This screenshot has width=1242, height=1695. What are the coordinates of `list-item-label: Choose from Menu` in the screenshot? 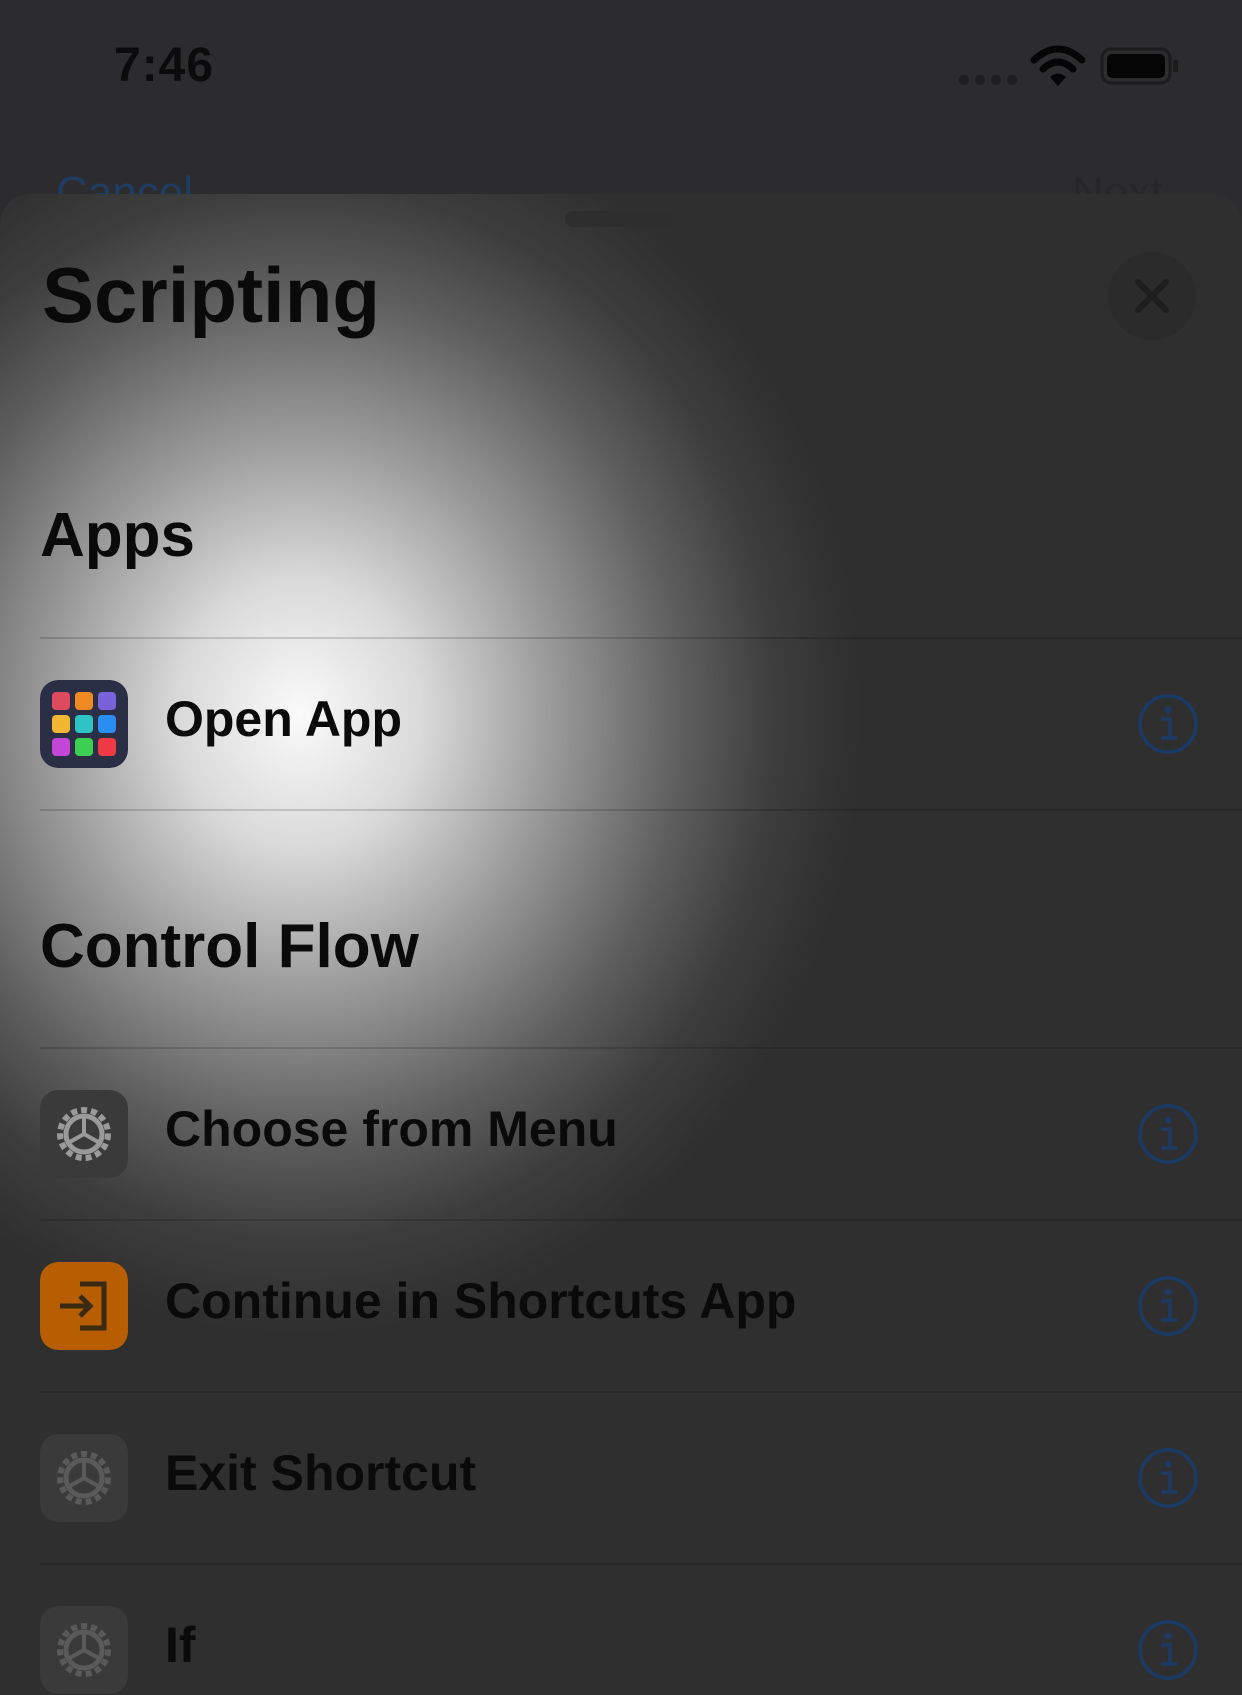 It's located at (391, 1129).